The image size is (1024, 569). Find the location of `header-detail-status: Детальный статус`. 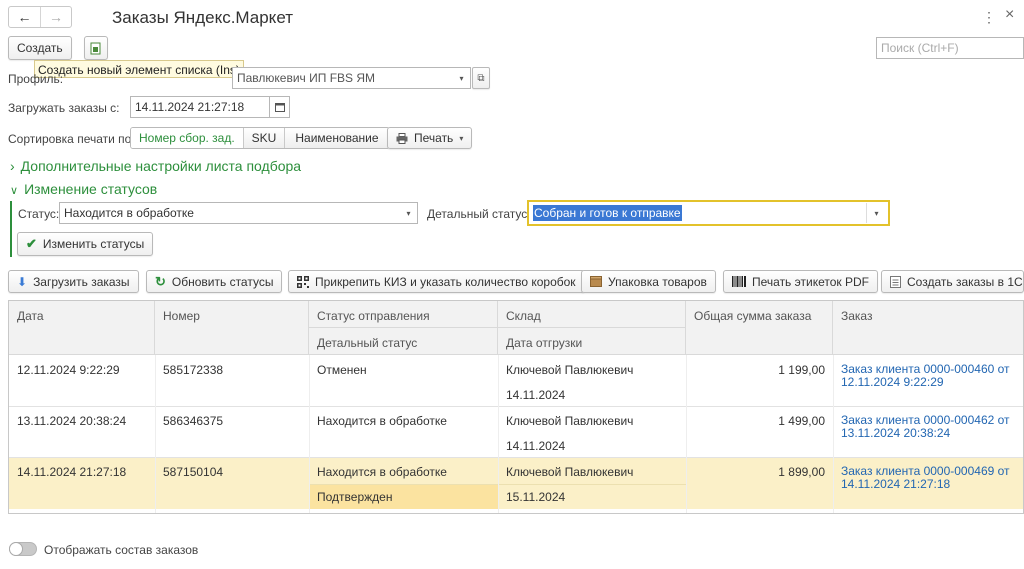

header-detail-status: Детальный статус is located at coordinates (403, 341).